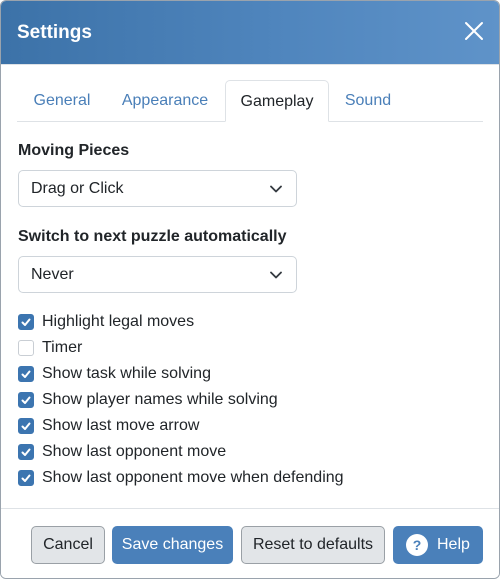 This screenshot has width=500, height=579. Describe the element at coordinates (157, 188) in the screenshot. I see `moving-pieces-select: Drag or Click` at that location.